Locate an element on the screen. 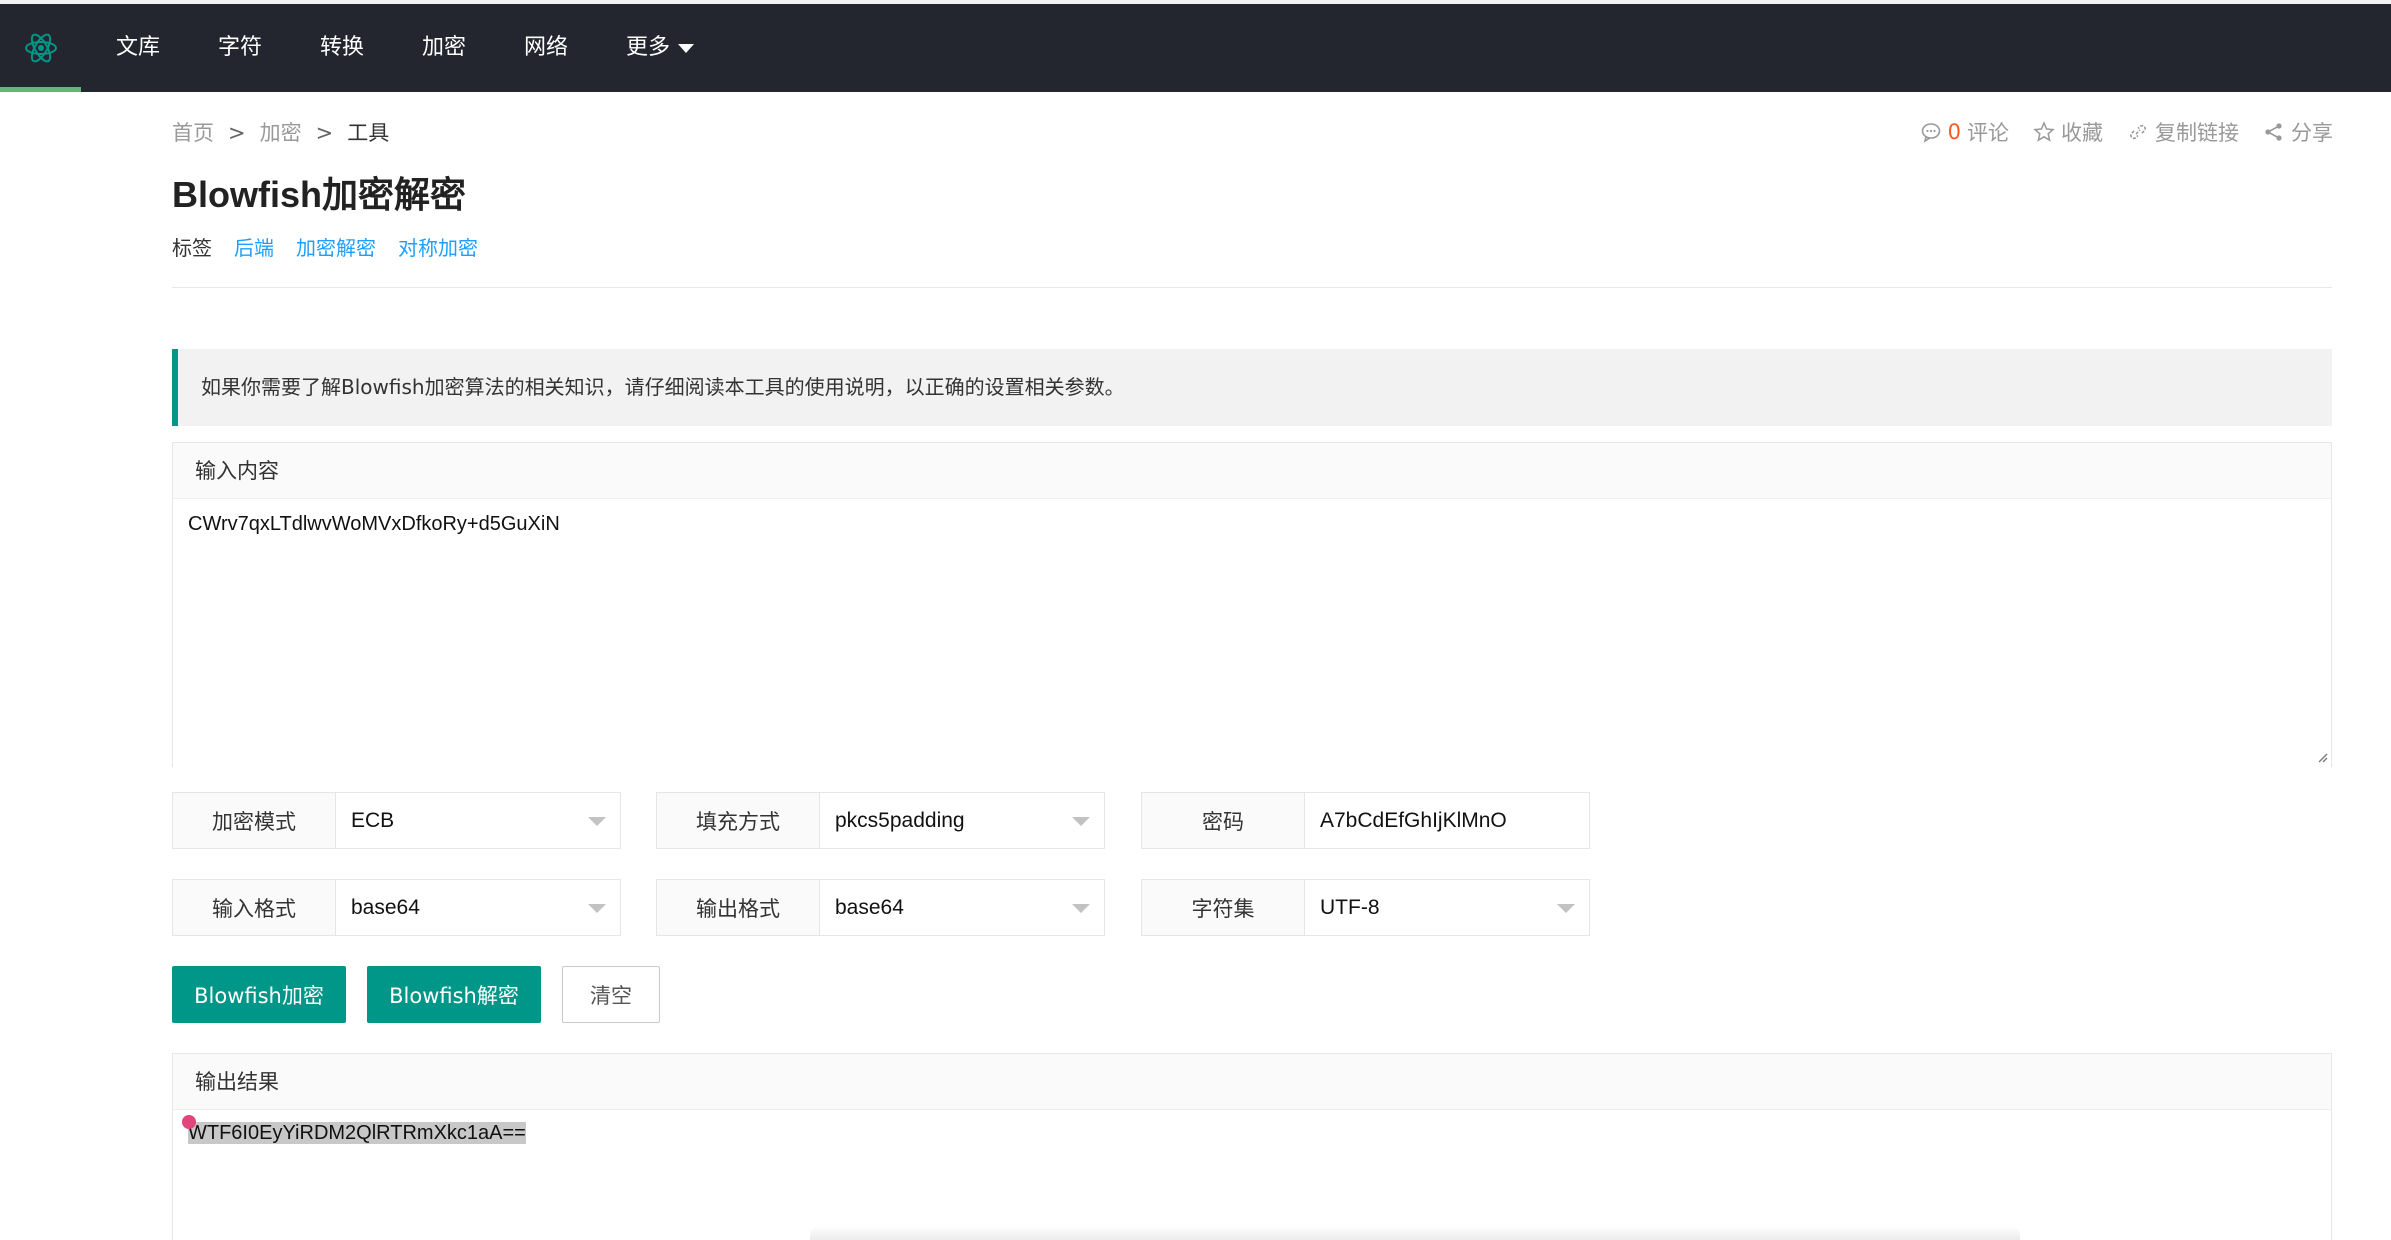 This screenshot has width=2391, height=1240. decrypt-button: Blowfish解密 is located at coordinates (454, 994).